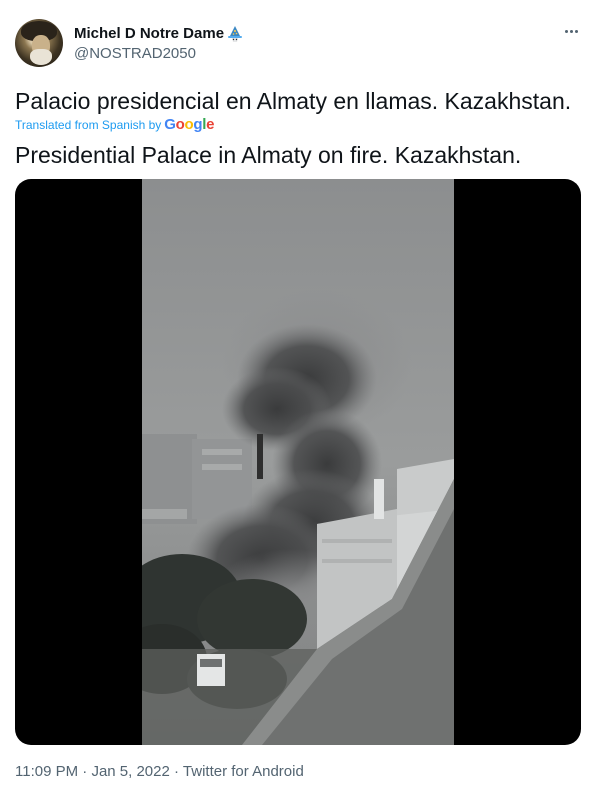 Image resolution: width=594 pixels, height=792 pixels. What do you see at coordinates (243, 771) in the screenshot?
I see `tweet-source: Twitter for Android` at bounding box center [243, 771].